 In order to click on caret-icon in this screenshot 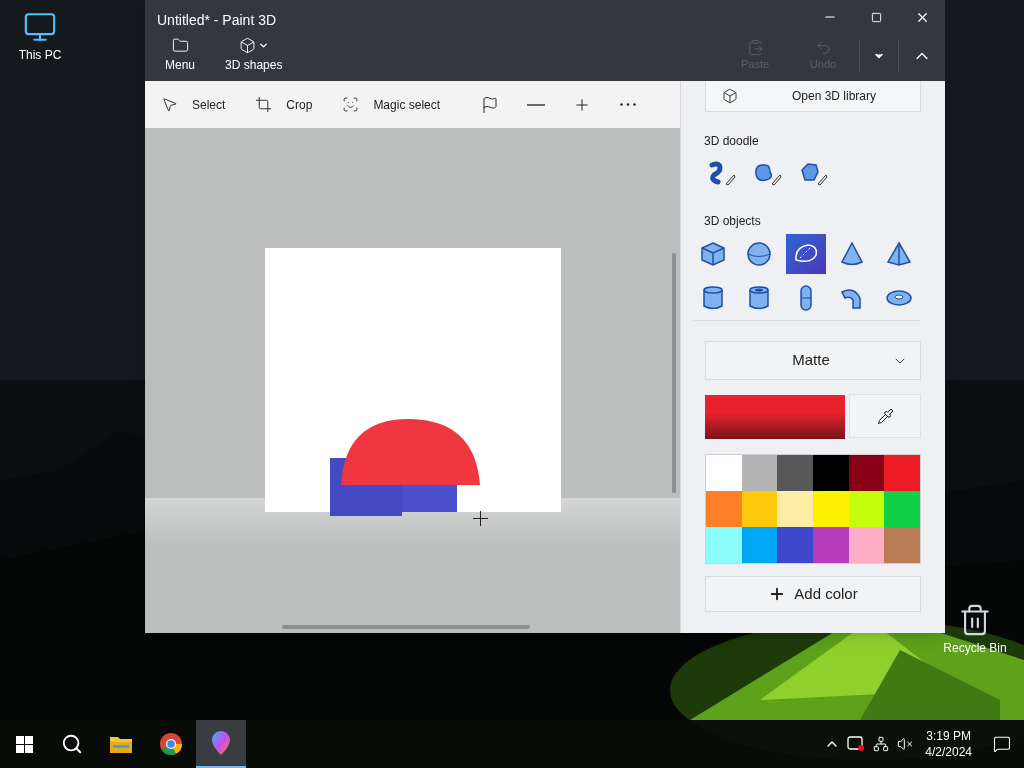, I will do `click(263, 45)`.